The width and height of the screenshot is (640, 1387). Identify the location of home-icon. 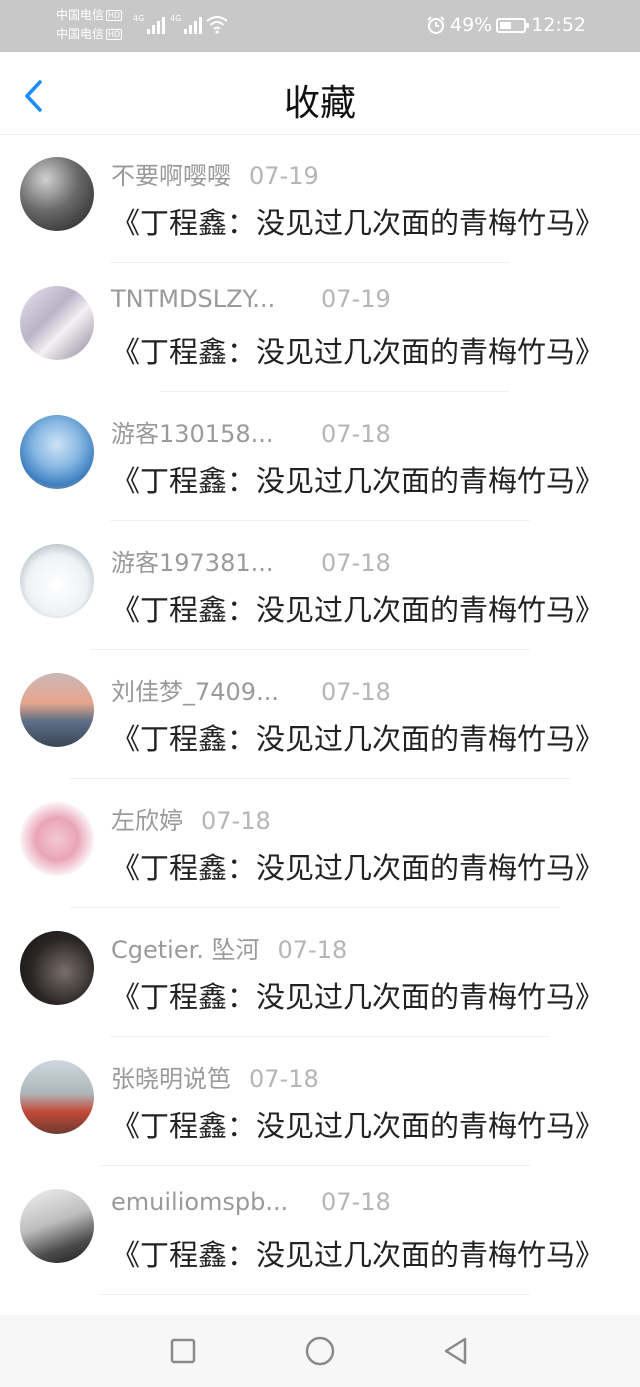
(320, 1351).